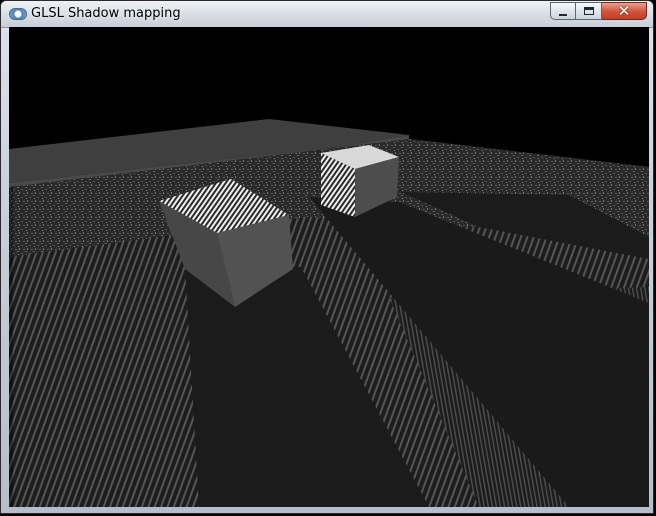 Image resolution: width=656 pixels, height=516 pixels. I want to click on title-bar: GLSL Shadow mapping ✕, so click(327, 14).